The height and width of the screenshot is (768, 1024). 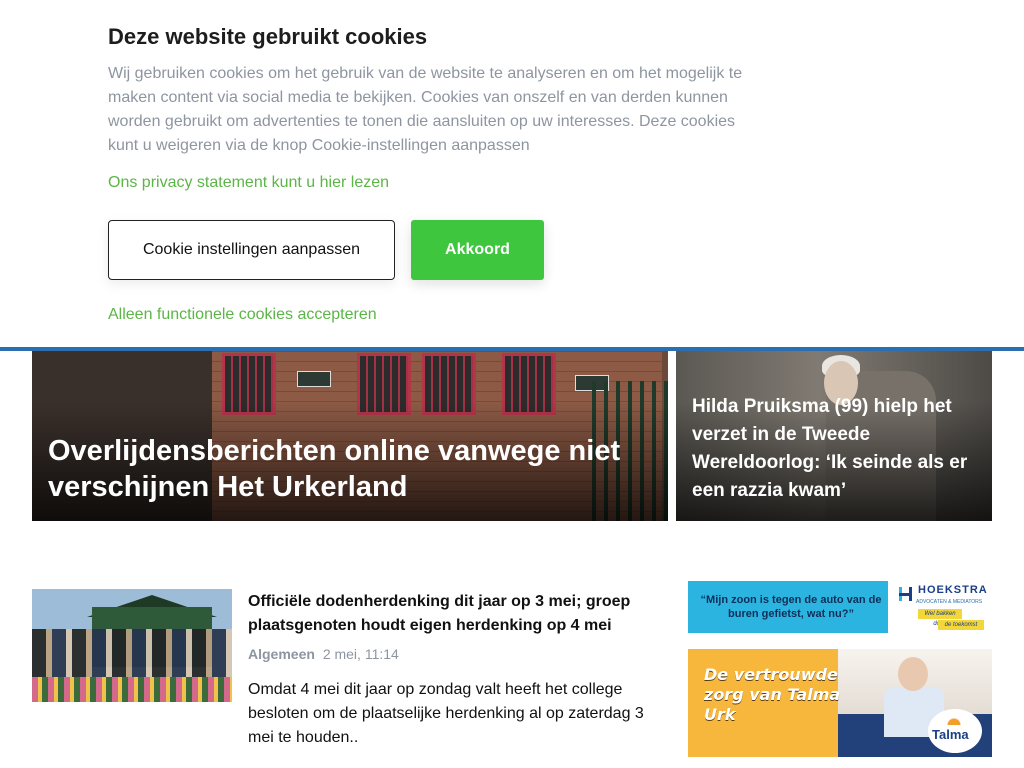 What do you see at coordinates (905, 594) in the screenshot?
I see `hoekstra-logo-icon` at bounding box center [905, 594].